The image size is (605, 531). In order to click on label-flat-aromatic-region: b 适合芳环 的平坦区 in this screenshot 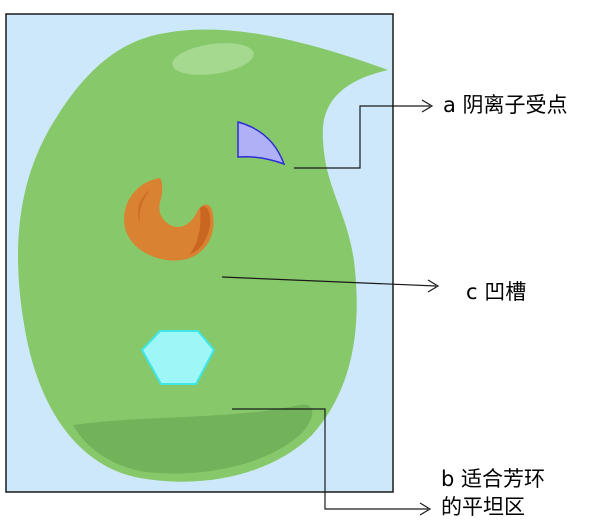, I will do `click(493, 493)`.